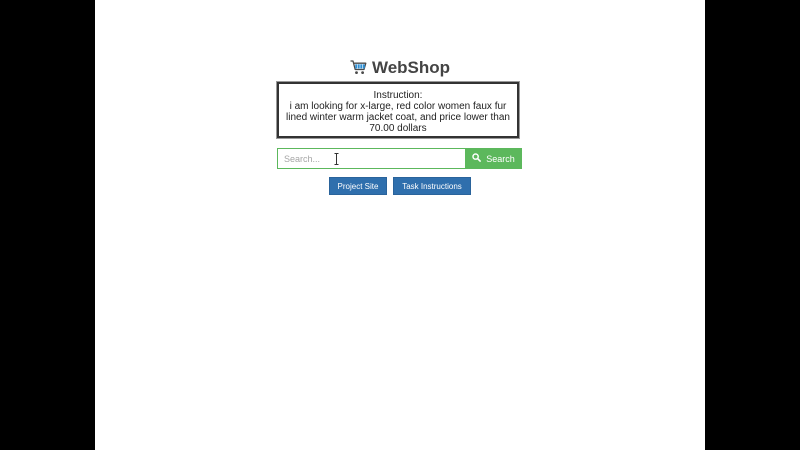 The width and height of the screenshot is (800, 450). I want to click on page-title: WebShop, so click(400, 69).